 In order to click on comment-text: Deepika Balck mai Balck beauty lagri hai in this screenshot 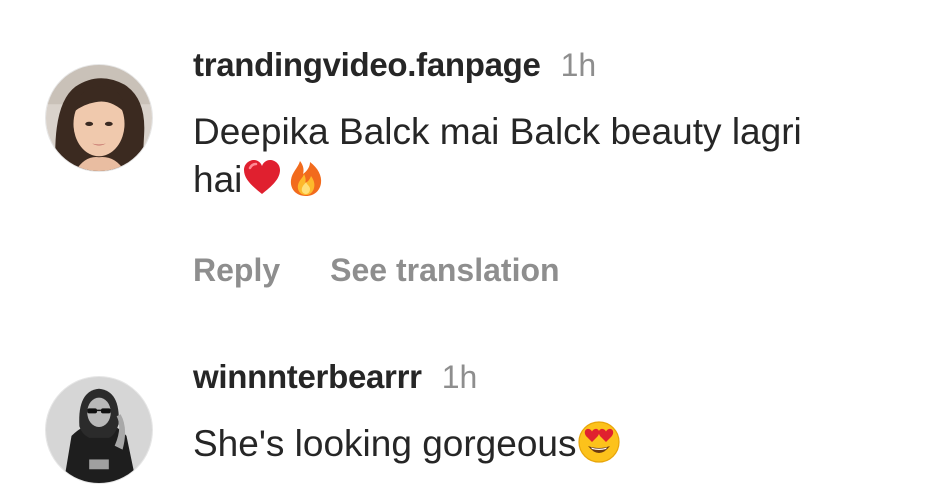, I will do `click(543, 156)`.